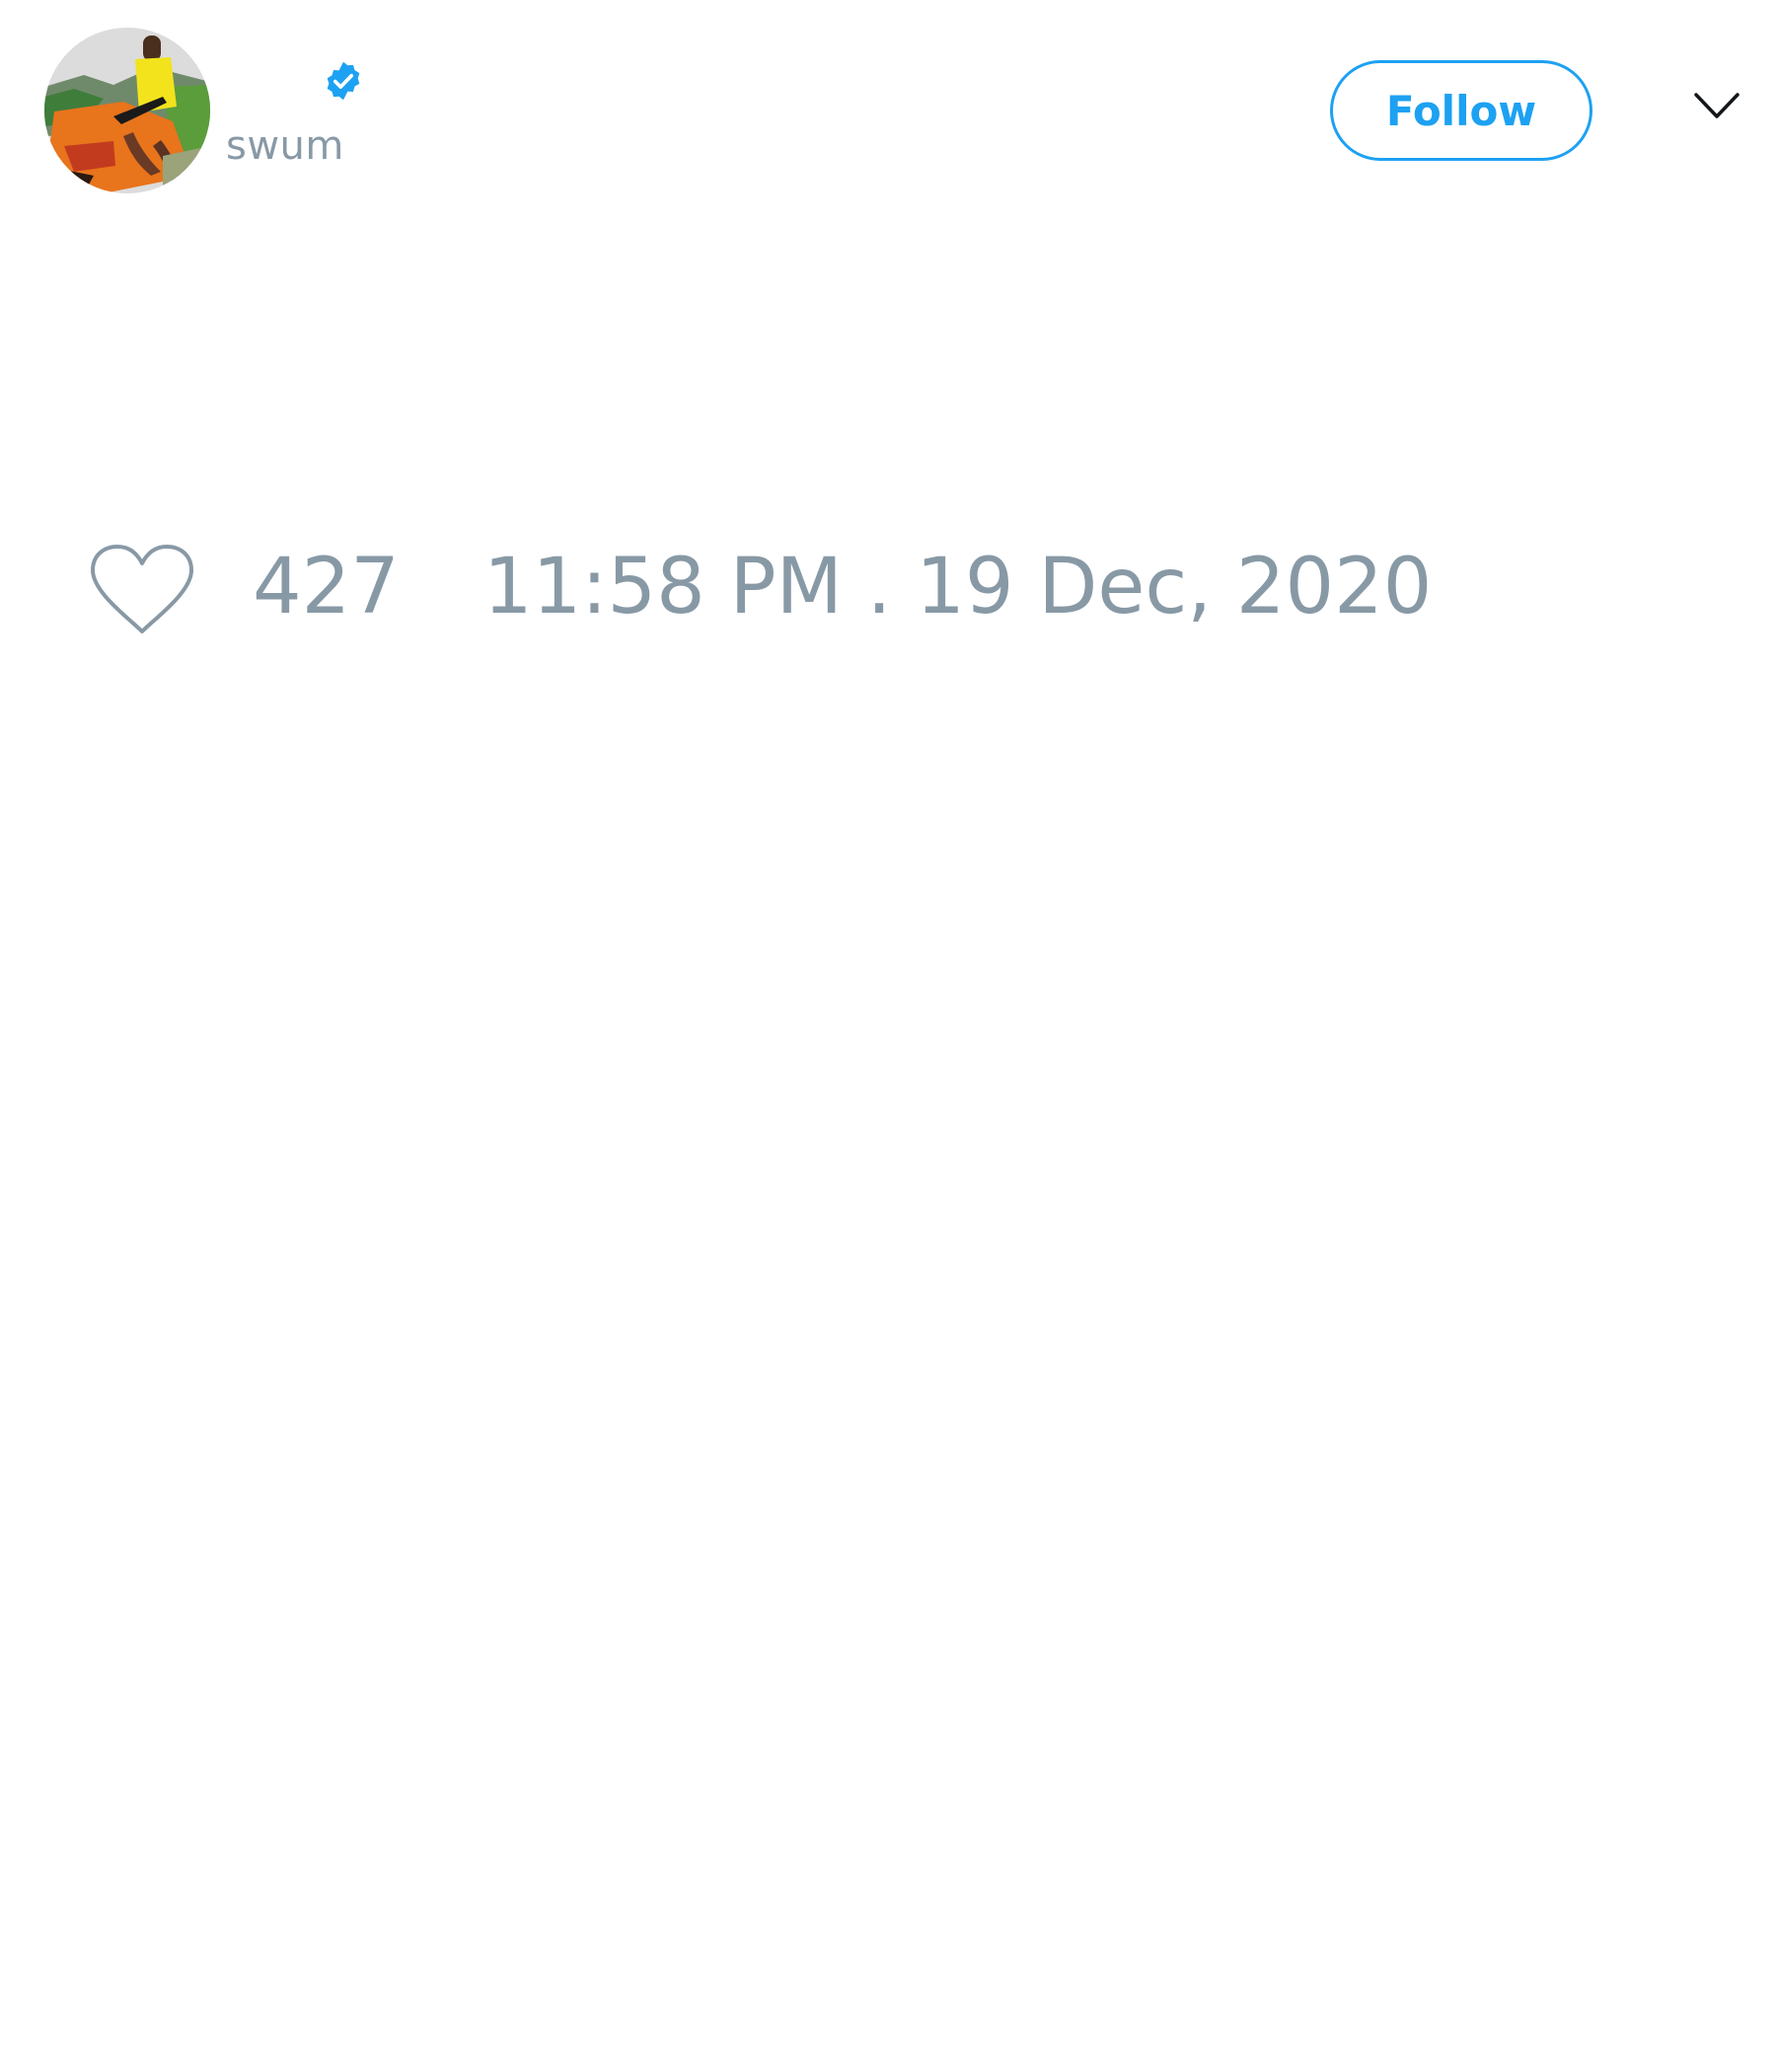 Image resolution: width=1776 pixels, height=2072 pixels. Describe the element at coordinates (142, 590) in the screenshot. I see `heart-outline-icon` at that location.